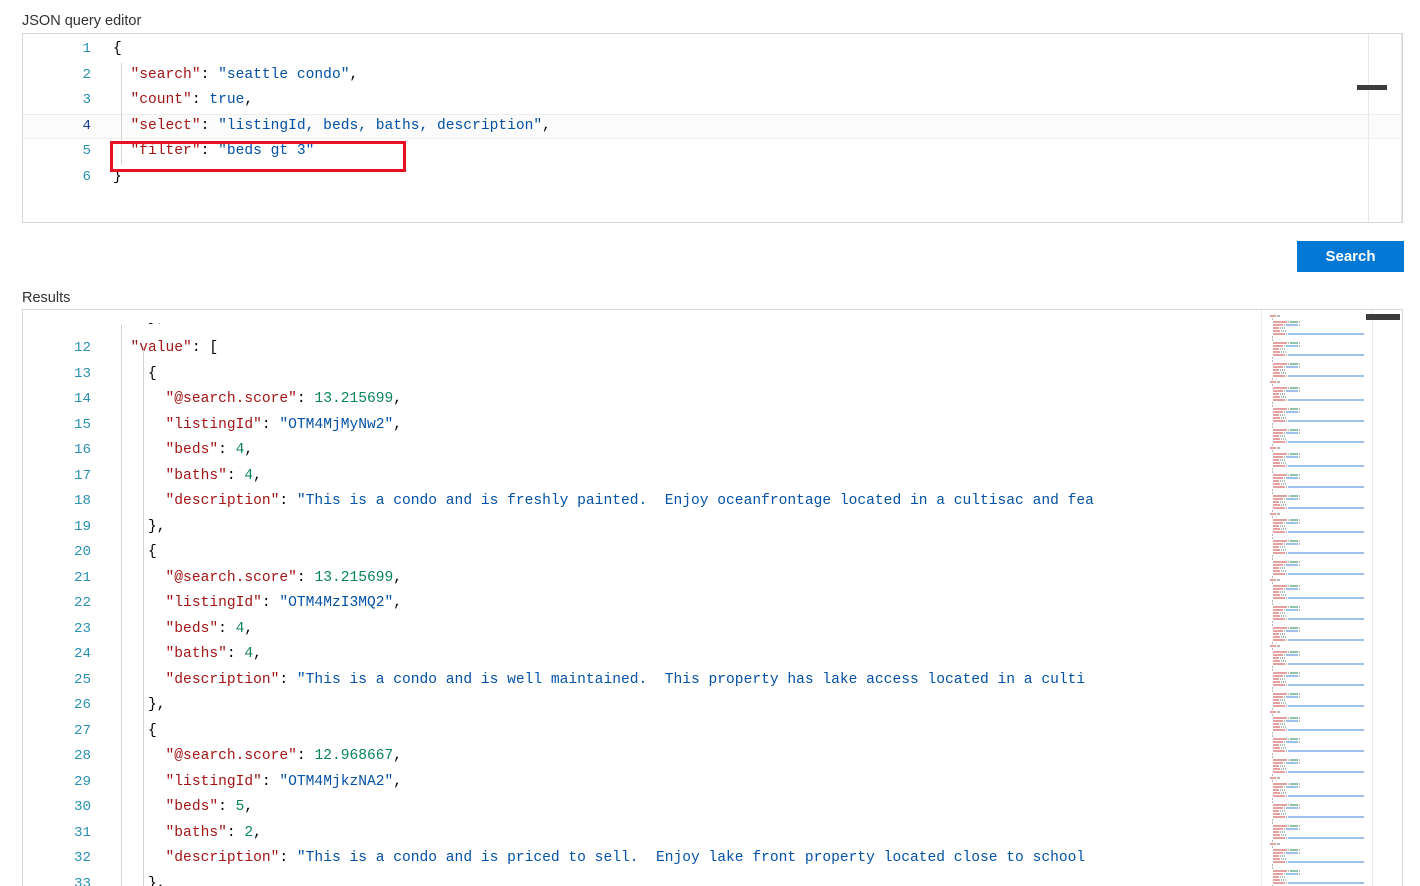 This screenshot has width=1420, height=886. Describe the element at coordinates (1383, 317) in the screenshot. I see `results-scrollbar-thumb` at that location.